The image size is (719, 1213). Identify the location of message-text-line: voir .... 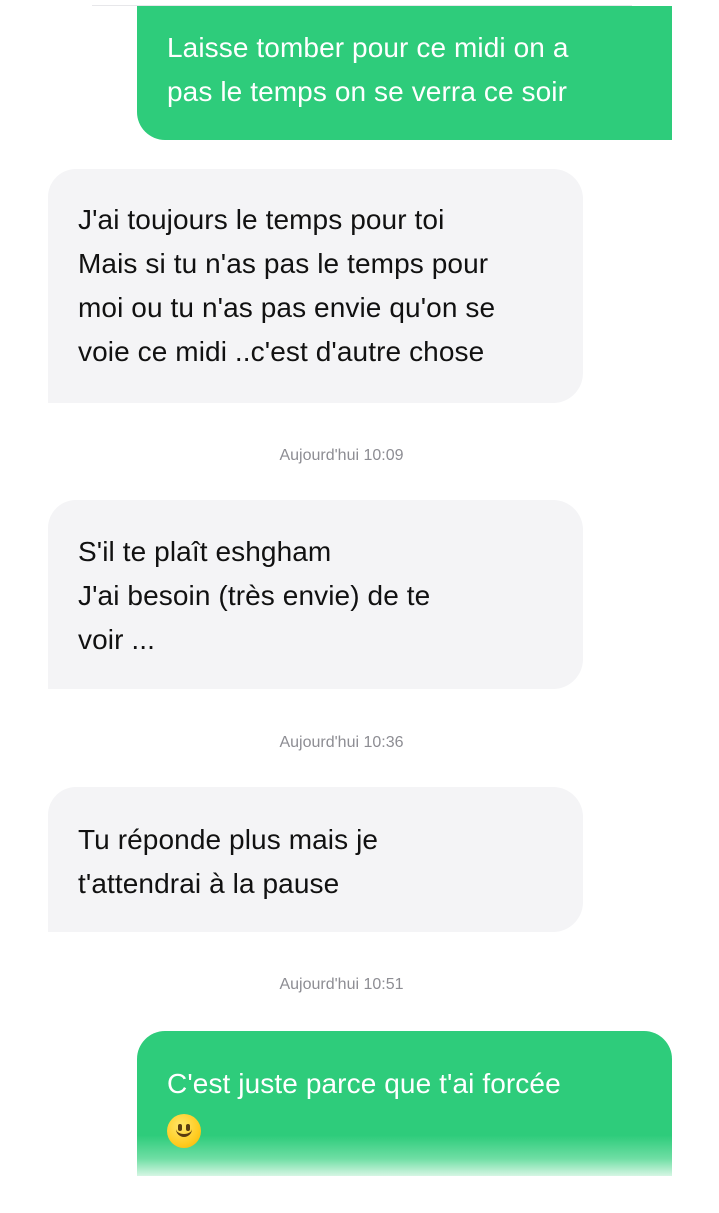
(117, 639).